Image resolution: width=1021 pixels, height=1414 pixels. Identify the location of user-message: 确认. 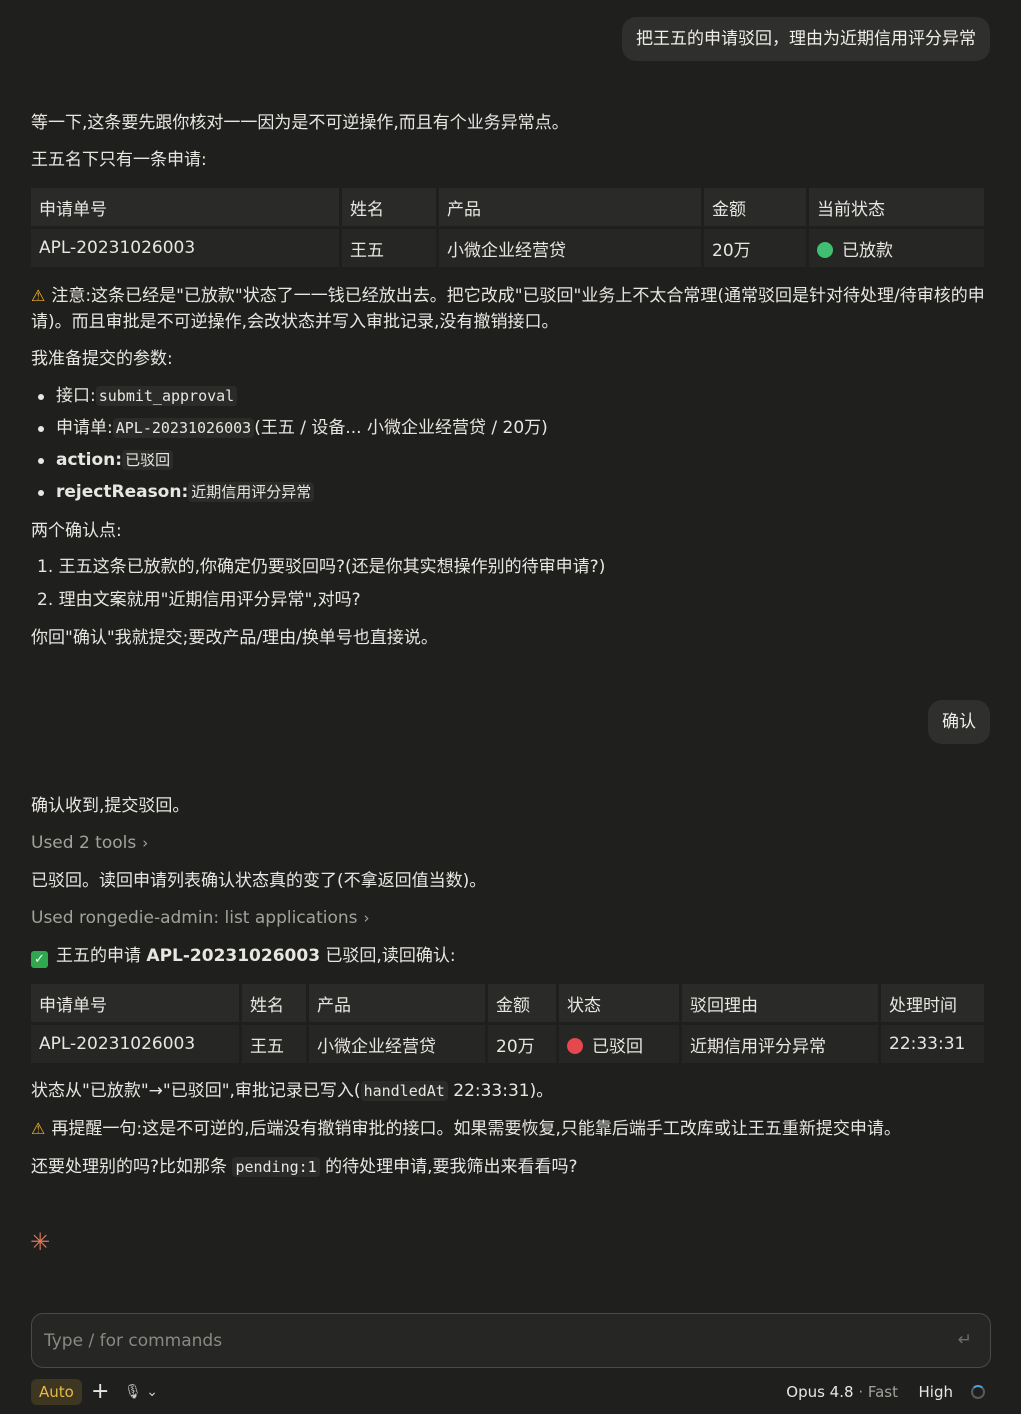
(959, 722).